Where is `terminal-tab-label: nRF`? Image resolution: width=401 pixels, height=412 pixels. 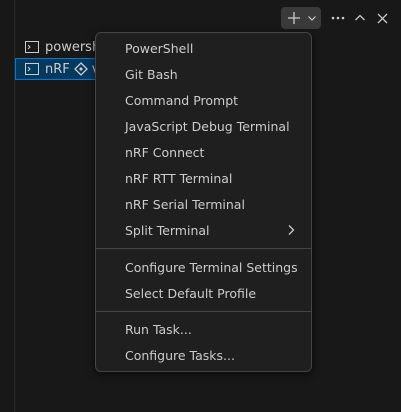
terminal-tab-label: nRF is located at coordinates (57, 69).